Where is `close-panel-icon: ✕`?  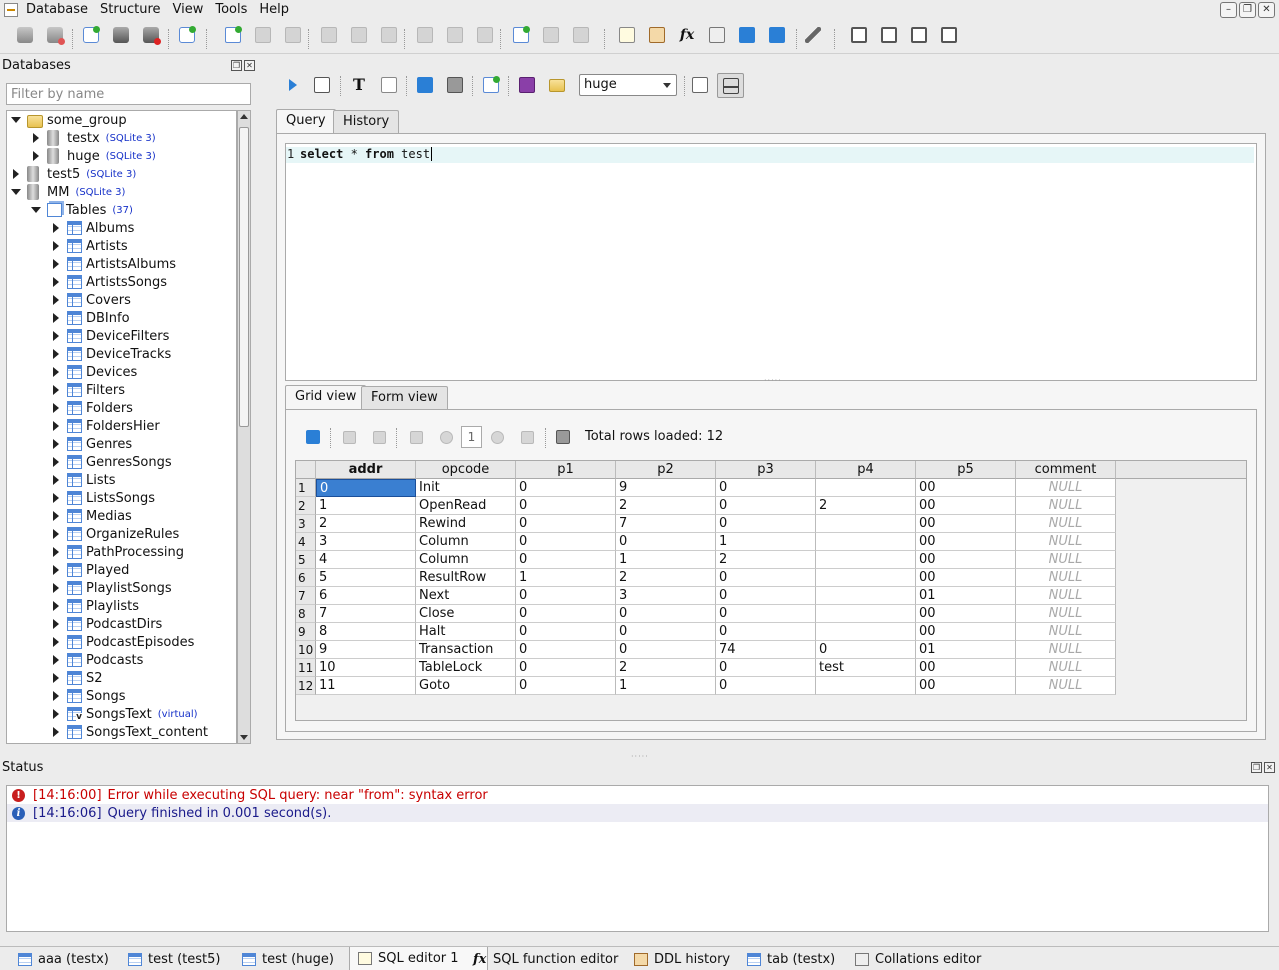
close-panel-icon: ✕ is located at coordinates (249, 65).